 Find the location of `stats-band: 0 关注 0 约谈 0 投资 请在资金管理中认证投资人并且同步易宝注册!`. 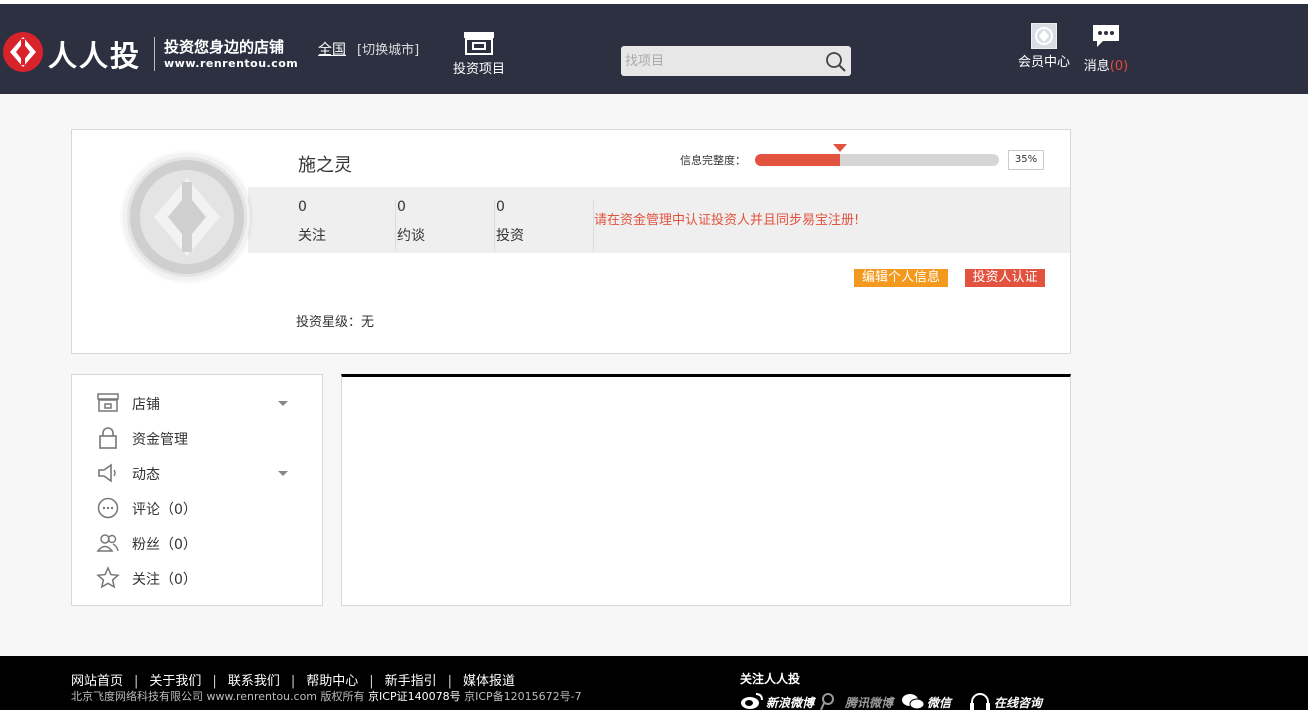

stats-band: 0 关注 0 约谈 0 投资 请在资金管理中认证投资人并且同步易宝注册! is located at coordinates (659, 220).